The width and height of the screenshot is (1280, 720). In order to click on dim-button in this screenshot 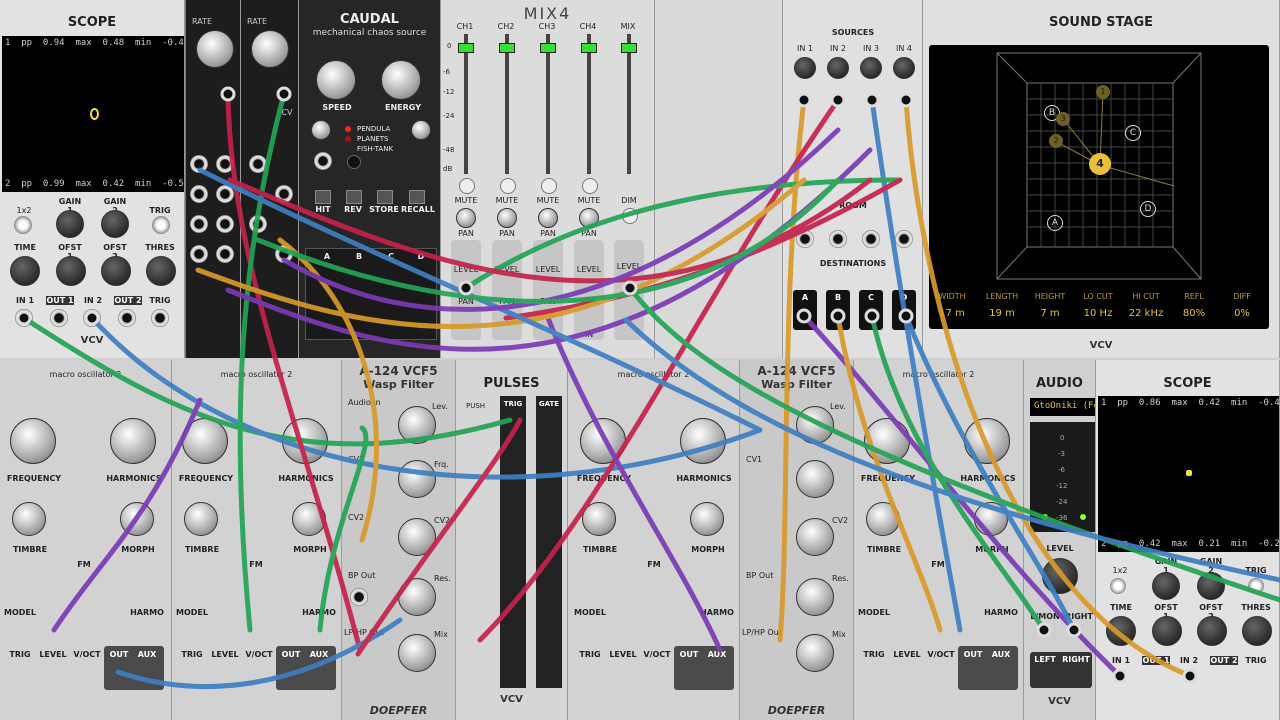, I will do `click(630, 216)`.